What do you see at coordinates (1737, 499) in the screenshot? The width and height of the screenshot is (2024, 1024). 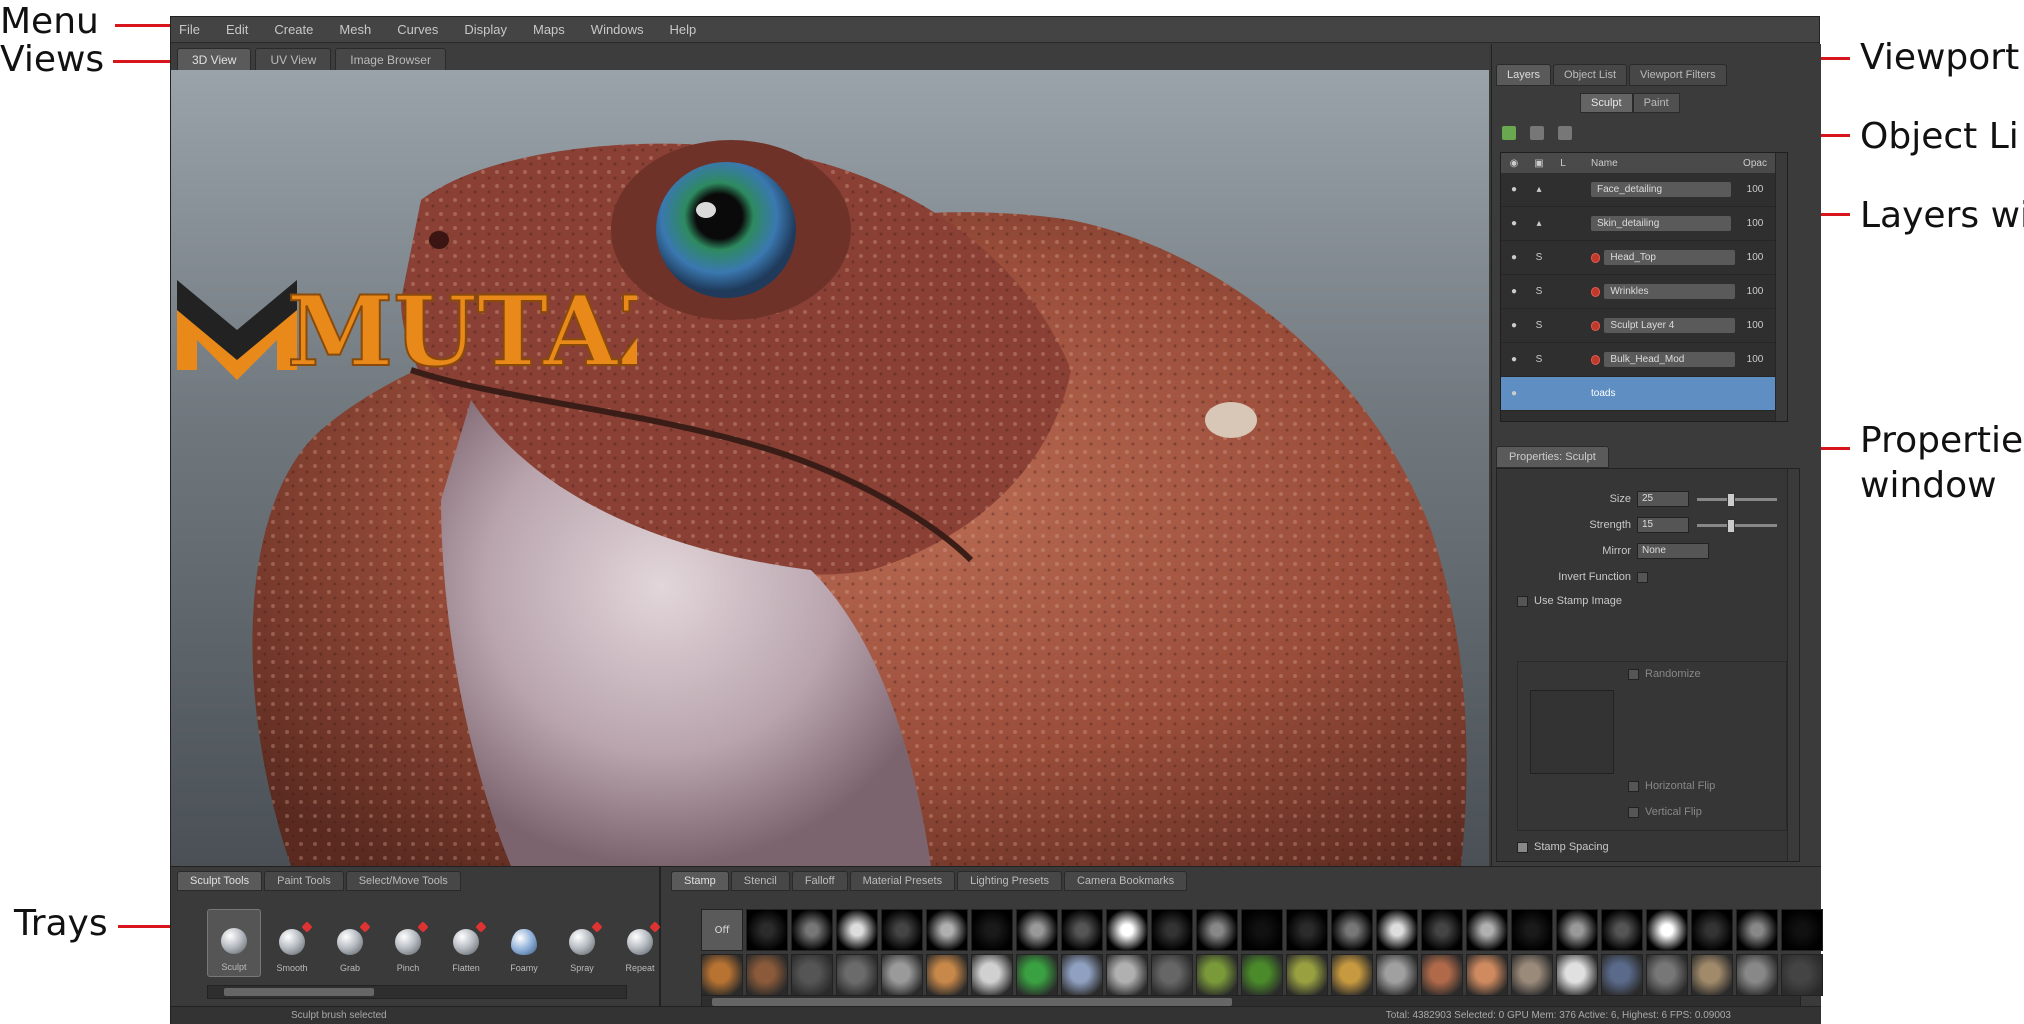 I see `size-slider` at bounding box center [1737, 499].